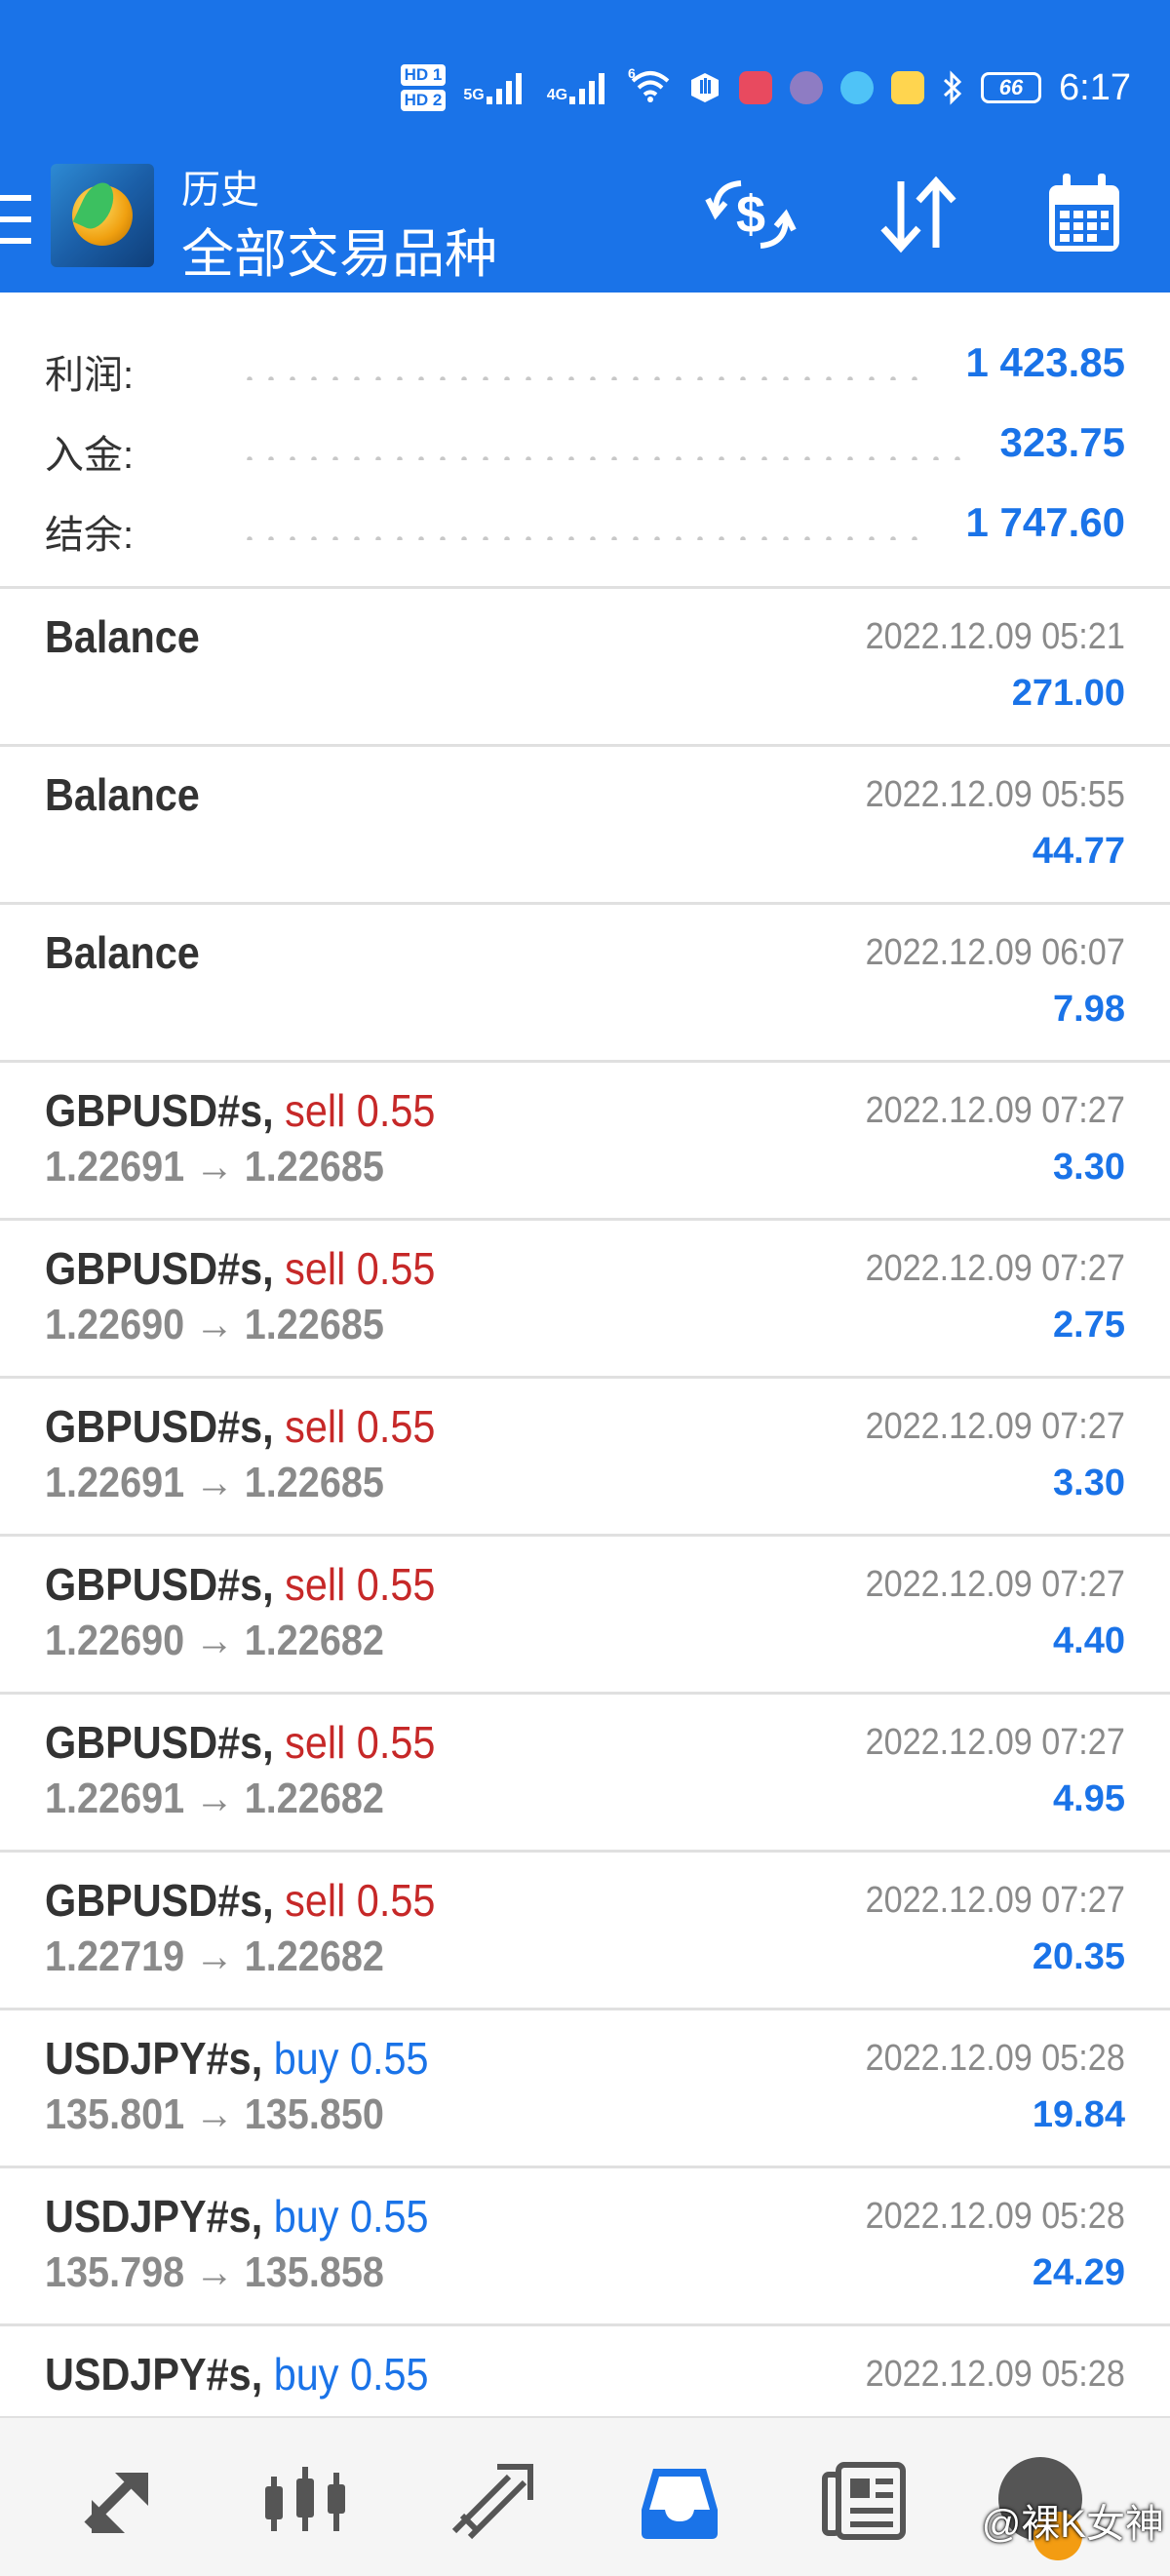 The width and height of the screenshot is (1170, 2576). What do you see at coordinates (785, 88) in the screenshot?
I see `status-icons: HD 1 HD 2 5G 4G 6 66 6:17` at bounding box center [785, 88].